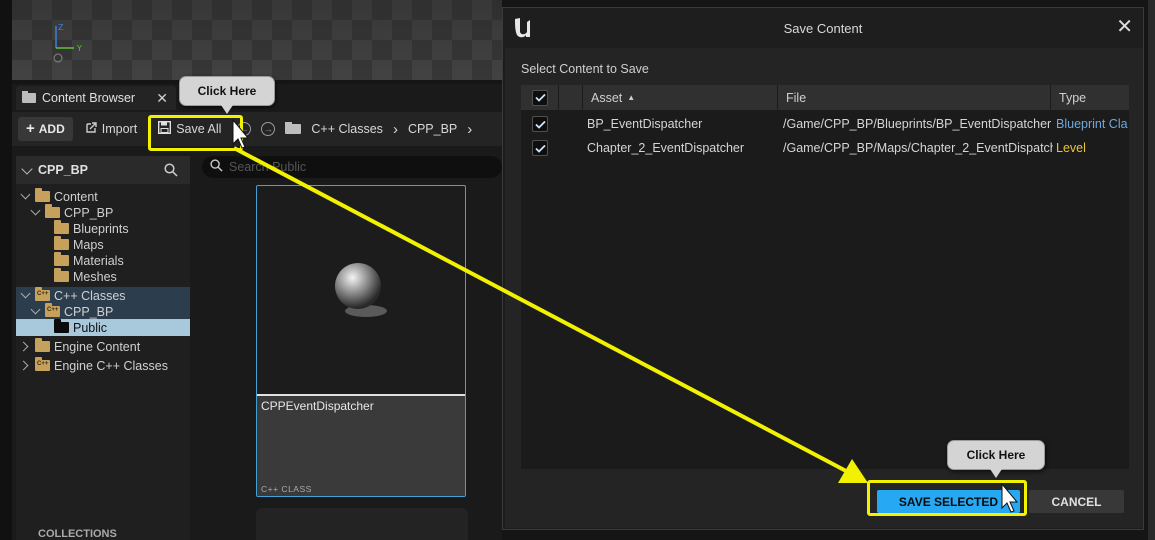 The height and width of the screenshot is (540, 1155). Describe the element at coordinates (162, 98) in the screenshot. I see `close-tab-icon: ✕` at that location.